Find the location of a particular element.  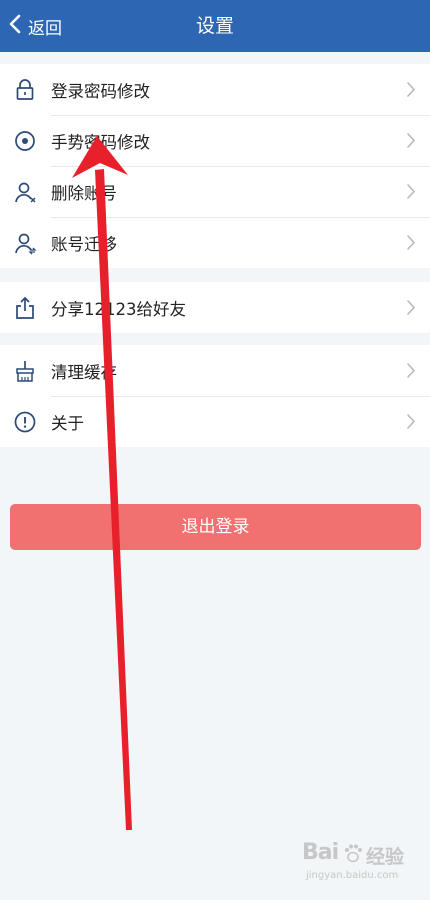

menu-item-gesture-password: 手势密码修改 is located at coordinates (215, 140).